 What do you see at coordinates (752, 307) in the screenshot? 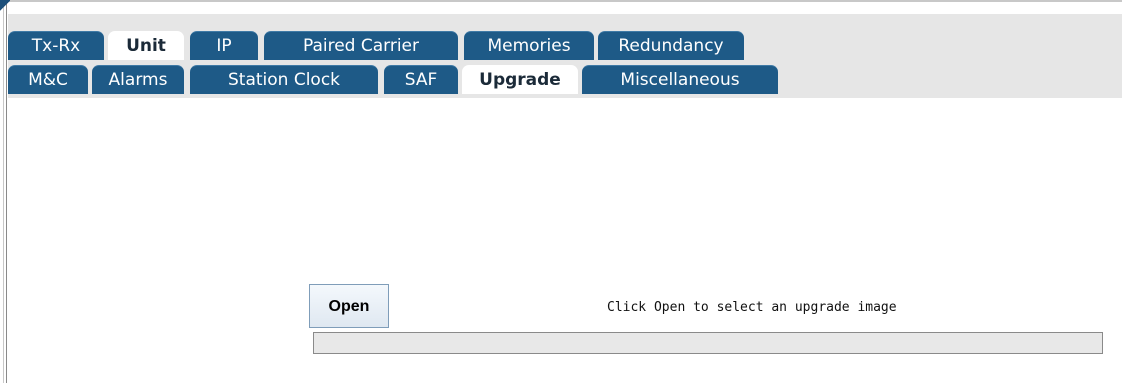
I see `upgrade-hint-text: Click Open to select an upgrade image` at bounding box center [752, 307].